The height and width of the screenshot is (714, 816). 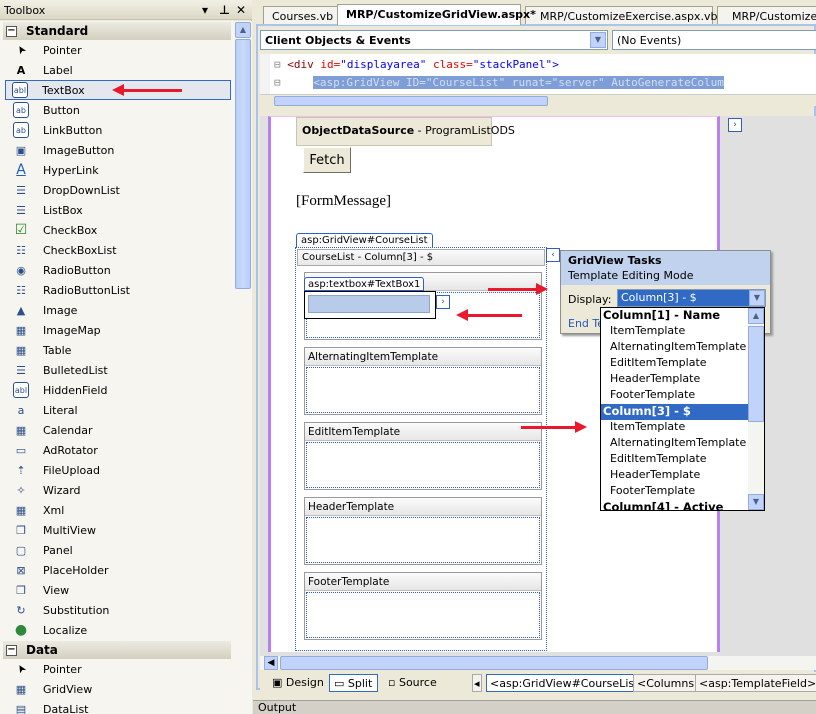 What do you see at coordinates (756, 502) in the screenshot?
I see `scroll-down-icon: ▼` at bounding box center [756, 502].